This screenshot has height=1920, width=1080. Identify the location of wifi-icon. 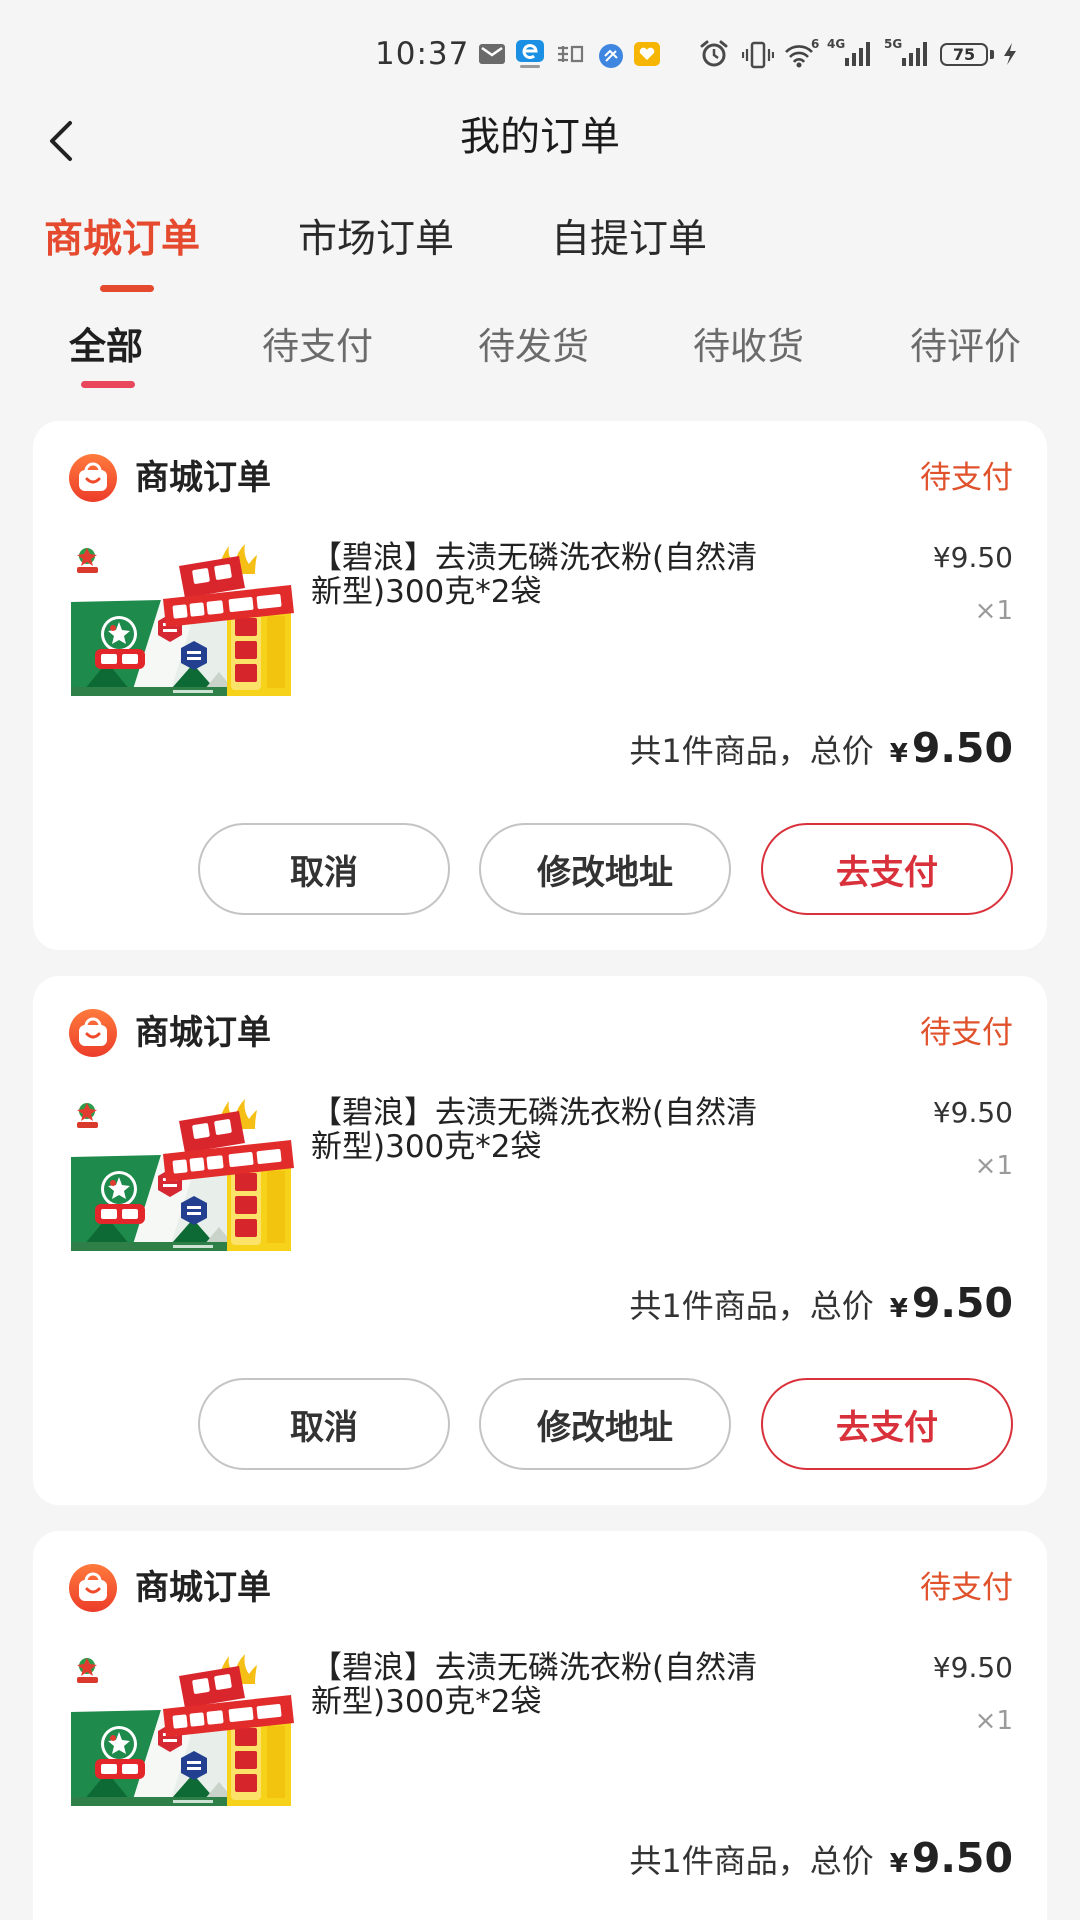
(799, 55).